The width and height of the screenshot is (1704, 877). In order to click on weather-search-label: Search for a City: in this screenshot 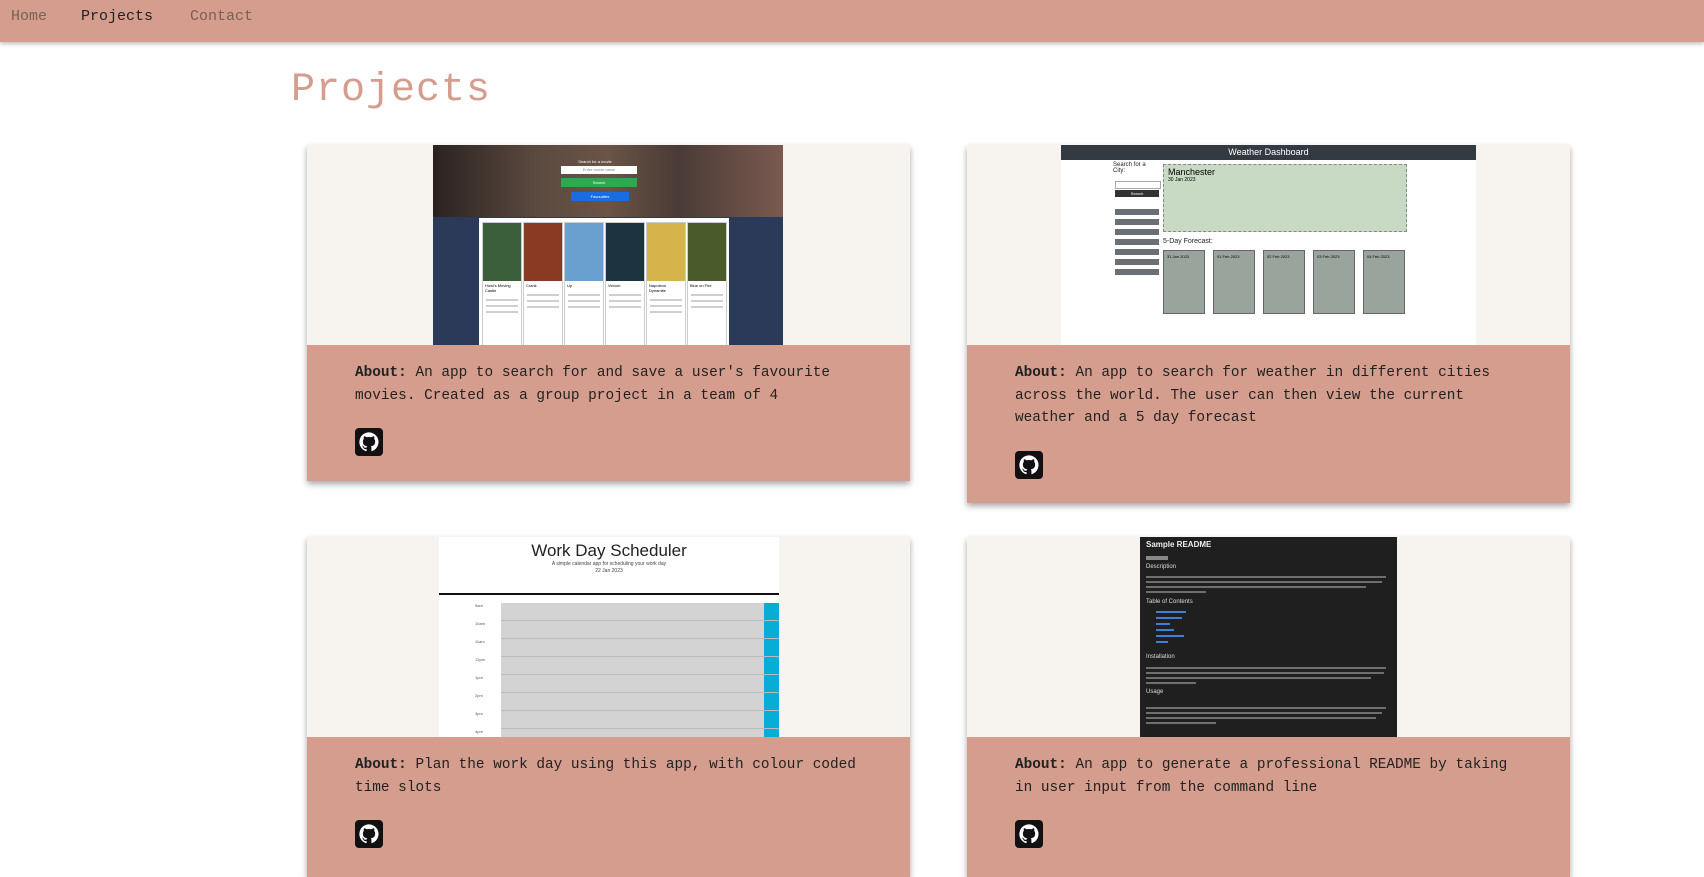, I will do `click(1129, 168)`.